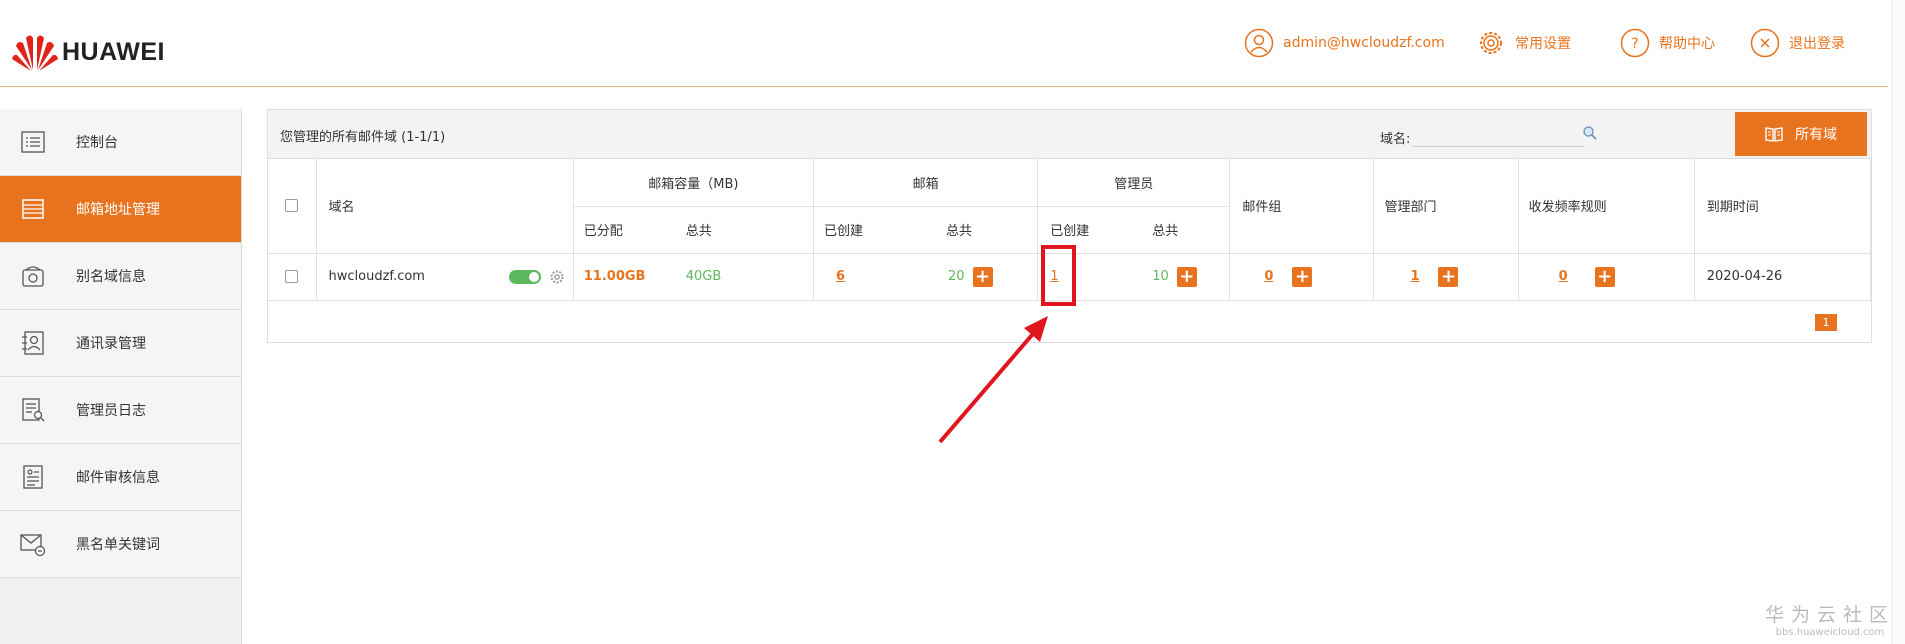  Describe the element at coordinates (1259, 43) in the screenshot. I see `user-icon` at that location.